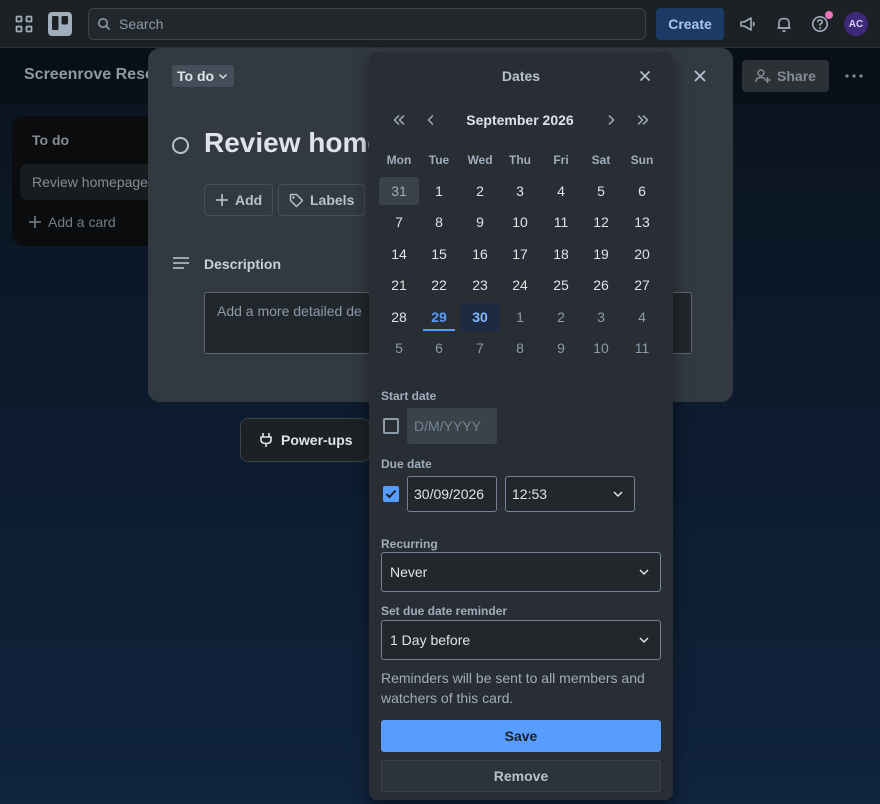 This screenshot has height=804, width=880. Describe the element at coordinates (406, 464) in the screenshot. I see `due-date-label: Due date` at that location.